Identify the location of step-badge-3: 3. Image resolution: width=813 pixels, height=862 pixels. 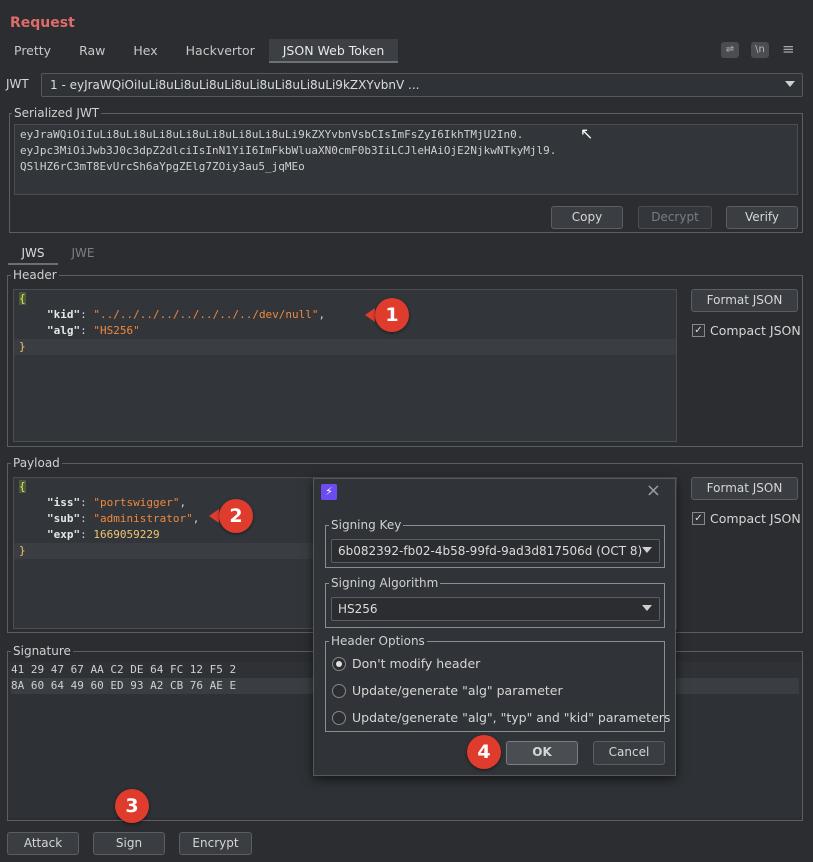
(132, 806).